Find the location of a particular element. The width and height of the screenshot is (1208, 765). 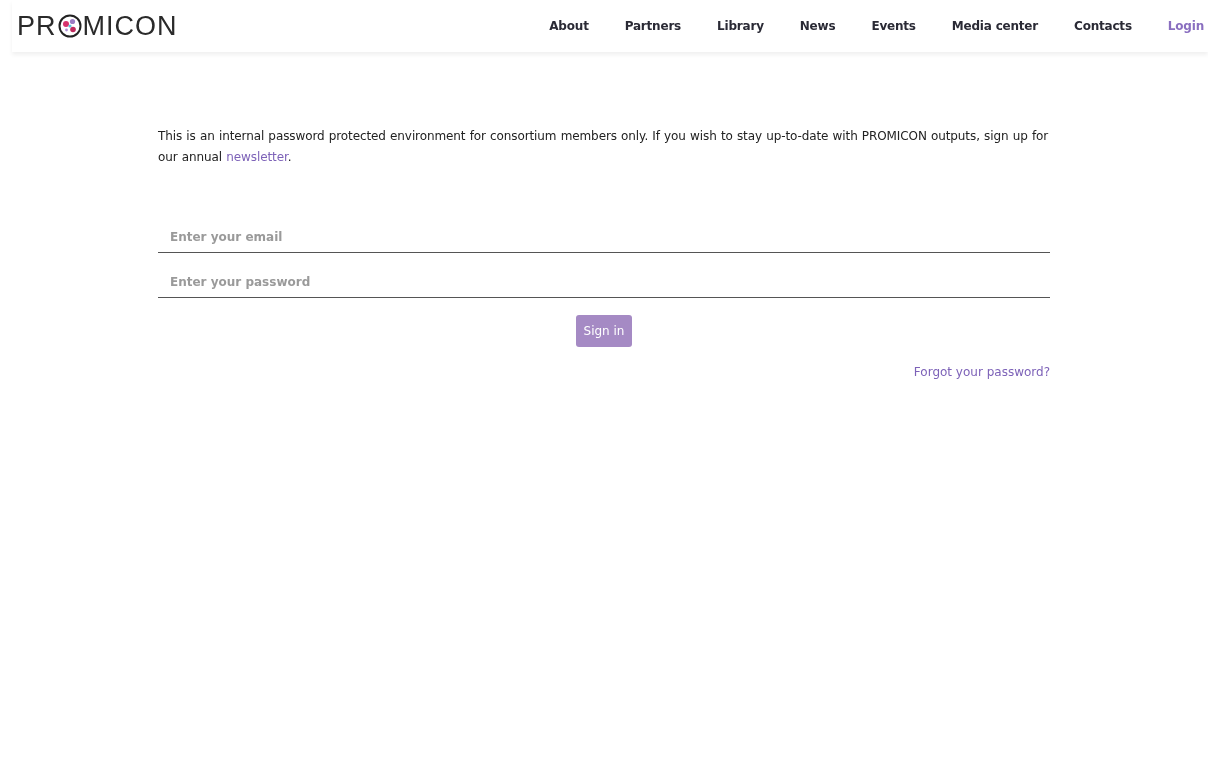

cell-logo-icon is located at coordinates (69, 26).